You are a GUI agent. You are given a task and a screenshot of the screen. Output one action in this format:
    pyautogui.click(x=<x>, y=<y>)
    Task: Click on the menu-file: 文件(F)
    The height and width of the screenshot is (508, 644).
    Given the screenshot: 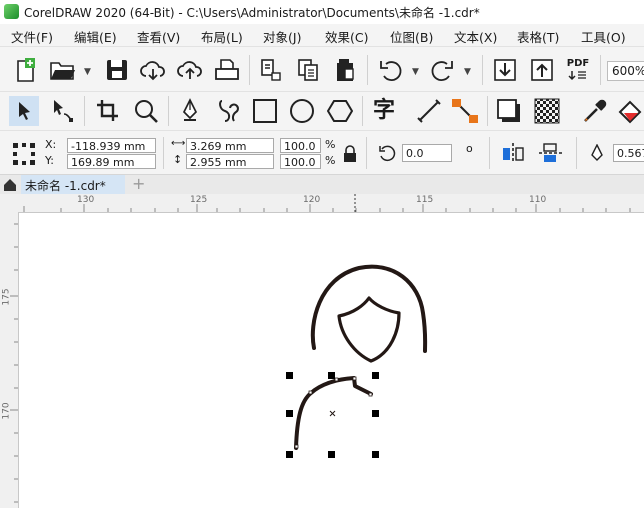 What is the action you would take?
    pyautogui.click(x=32, y=36)
    